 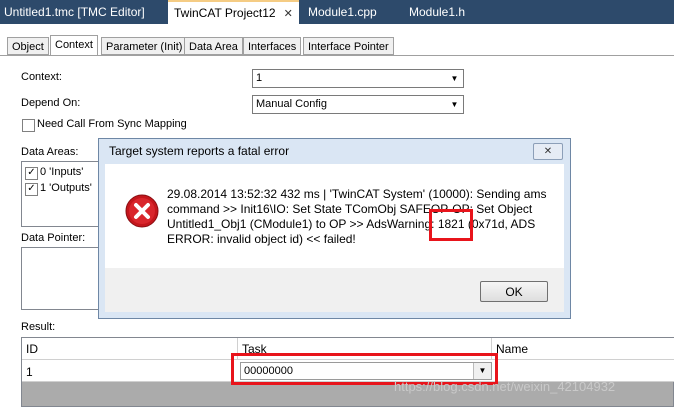 I want to click on row-id-cell: 1, so click(x=29, y=372).